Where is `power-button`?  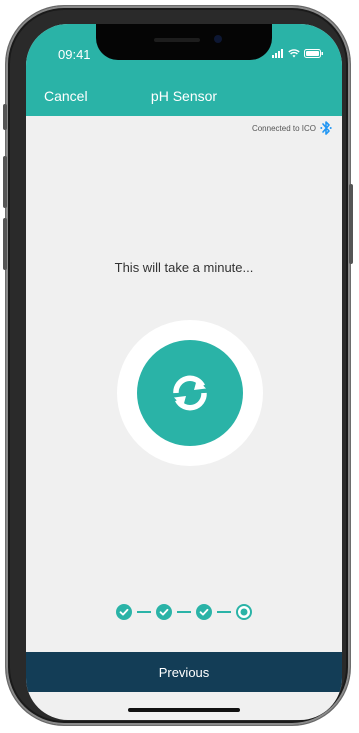 power-button is located at coordinates (351, 224).